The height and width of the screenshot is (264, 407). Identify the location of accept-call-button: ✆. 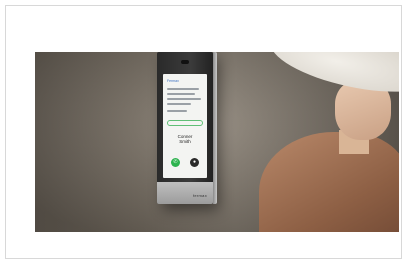
(175, 162).